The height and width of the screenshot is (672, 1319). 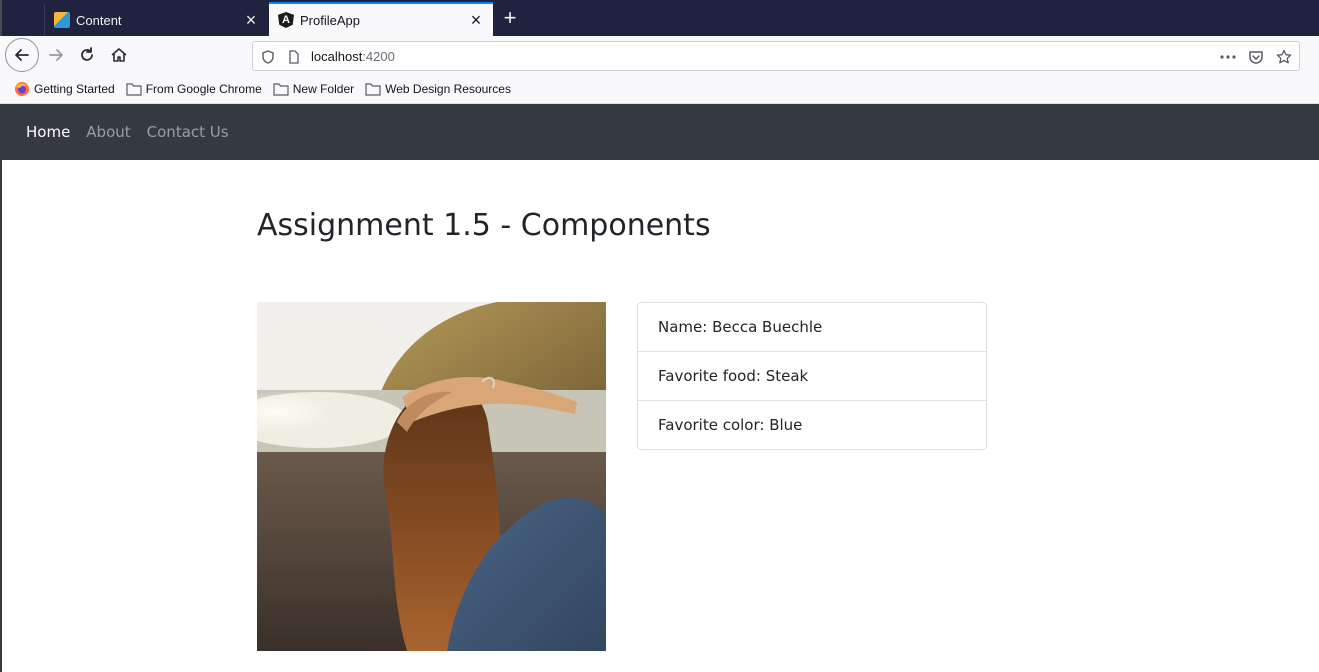 What do you see at coordinates (378, 56) in the screenshot?
I see `url-port: :4200` at bounding box center [378, 56].